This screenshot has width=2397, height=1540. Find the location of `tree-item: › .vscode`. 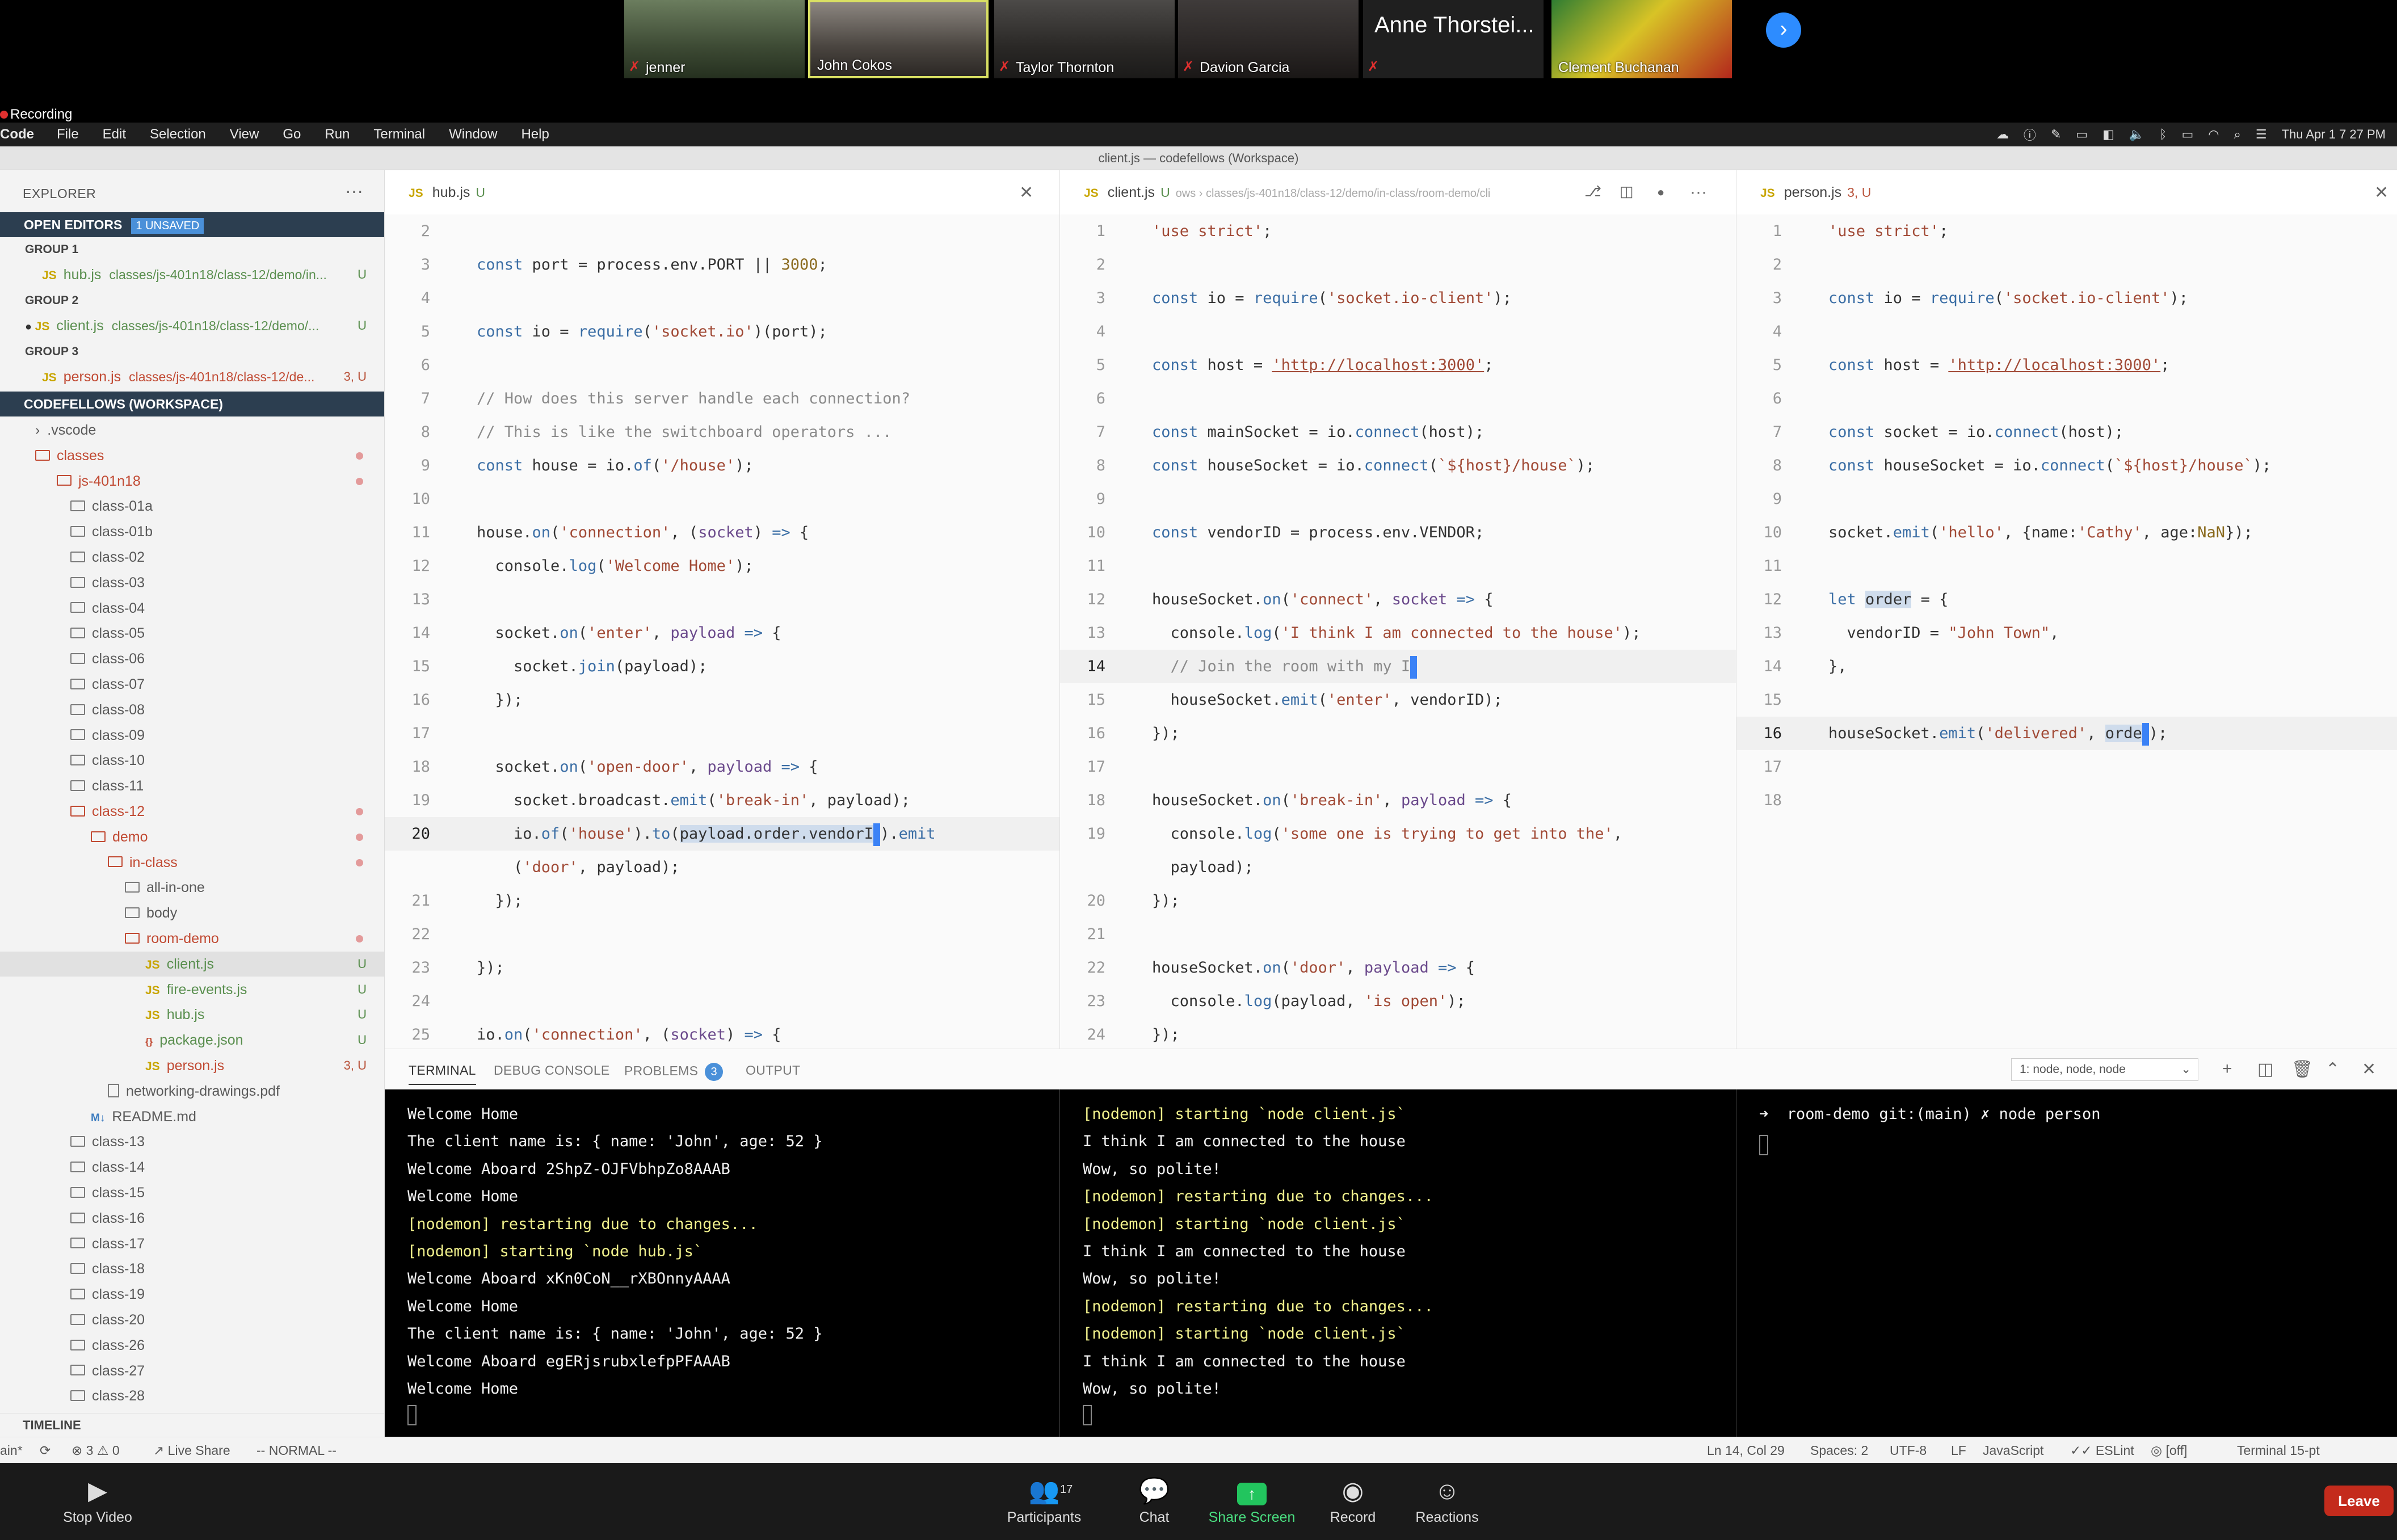

tree-item: › .vscode is located at coordinates (192, 430).